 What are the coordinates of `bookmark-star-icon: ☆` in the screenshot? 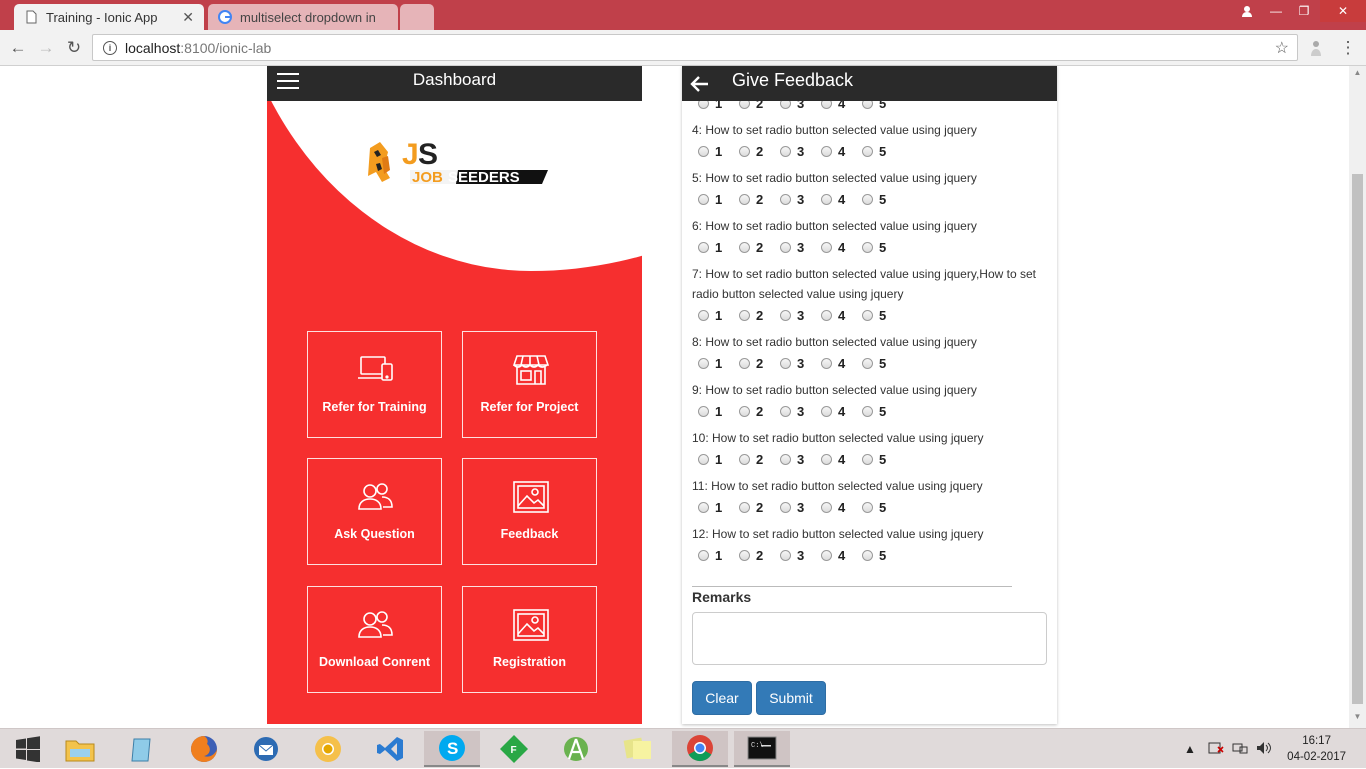 It's located at (1282, 48).